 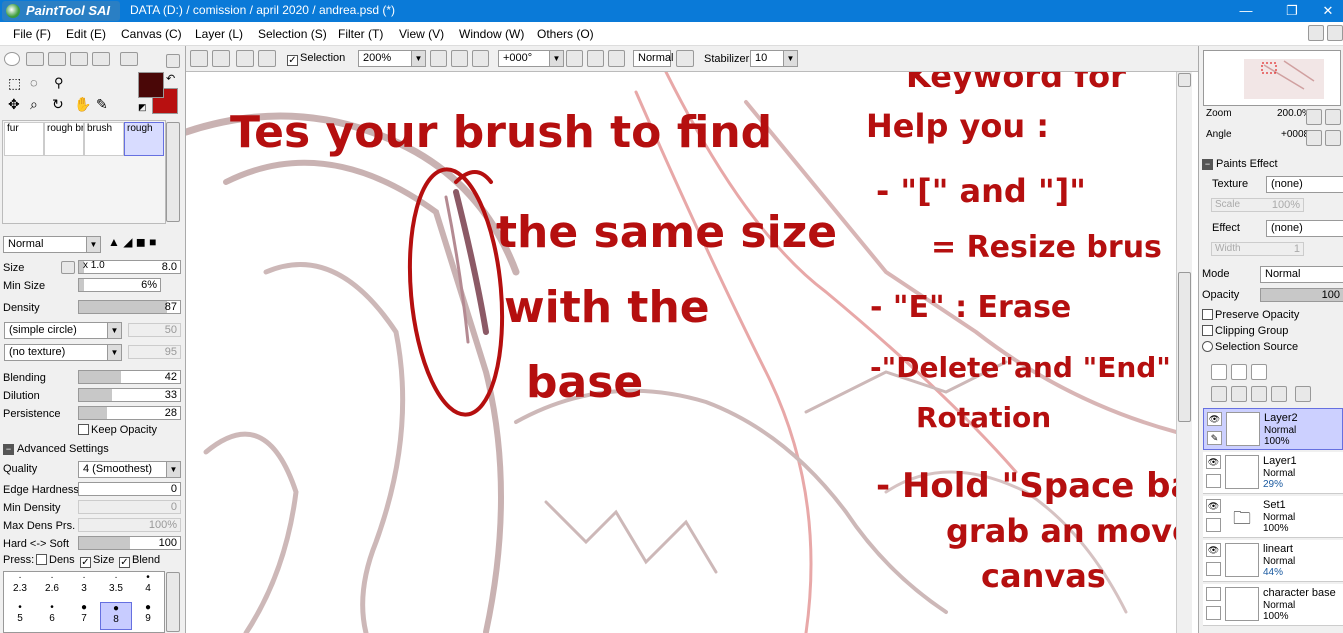 I want to click on undo-icon, so click(x=199, y=58).